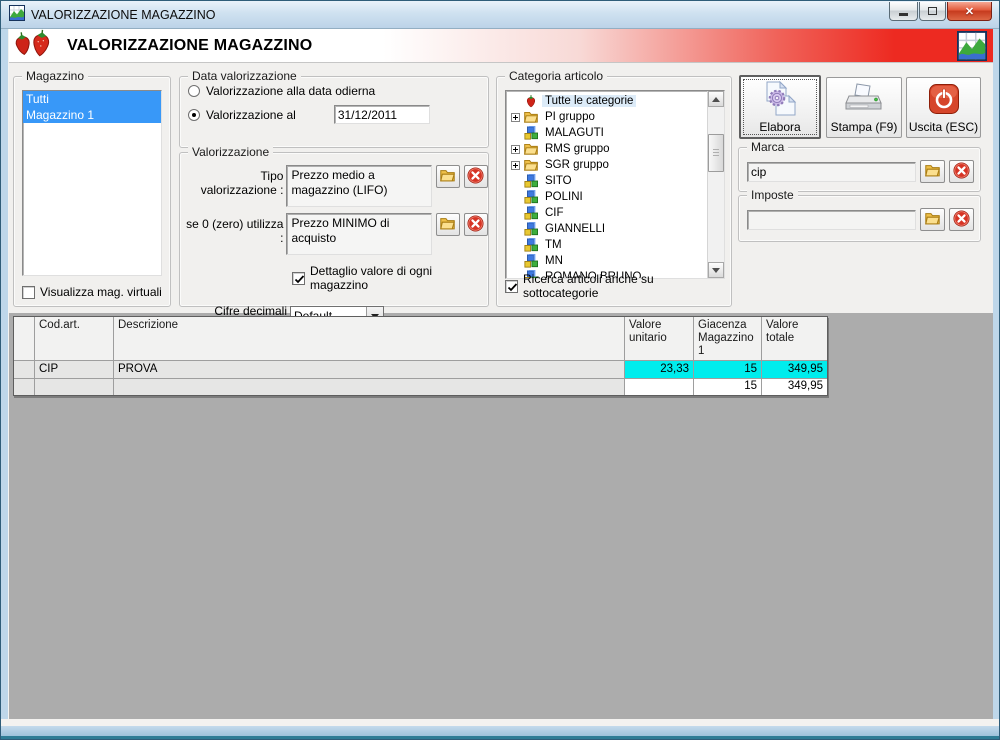 Image resolution: width=1000 pixels, height=740 pixels. Describe the element at coordinates (607, 117) in the screenshot. I see `tree-item: PI gruppo` at that location.